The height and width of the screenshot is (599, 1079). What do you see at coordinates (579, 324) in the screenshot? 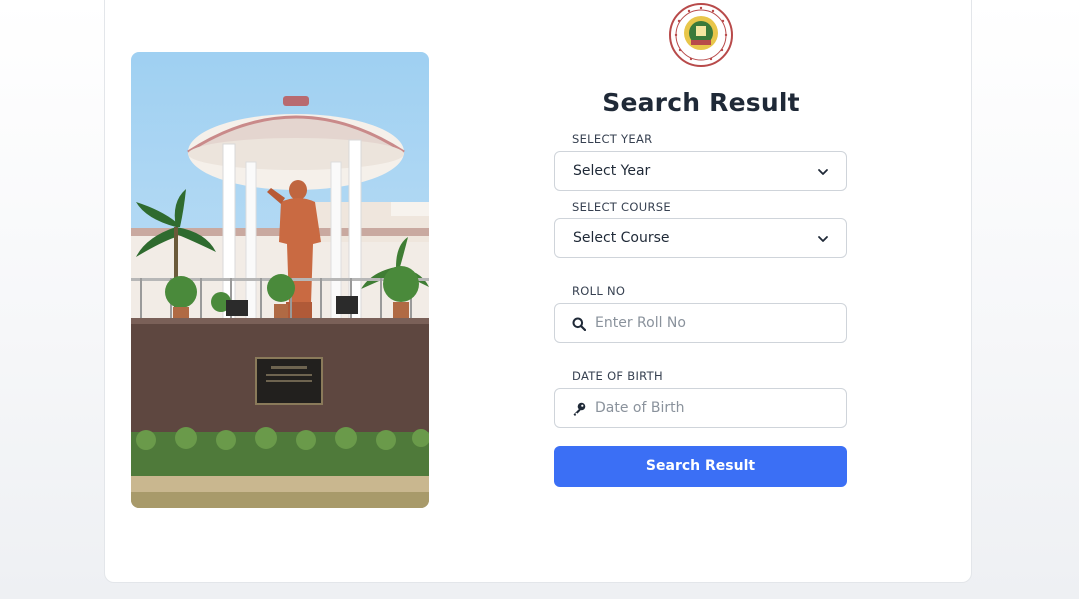
I see `search-icon` at bounding box center [579, 324].